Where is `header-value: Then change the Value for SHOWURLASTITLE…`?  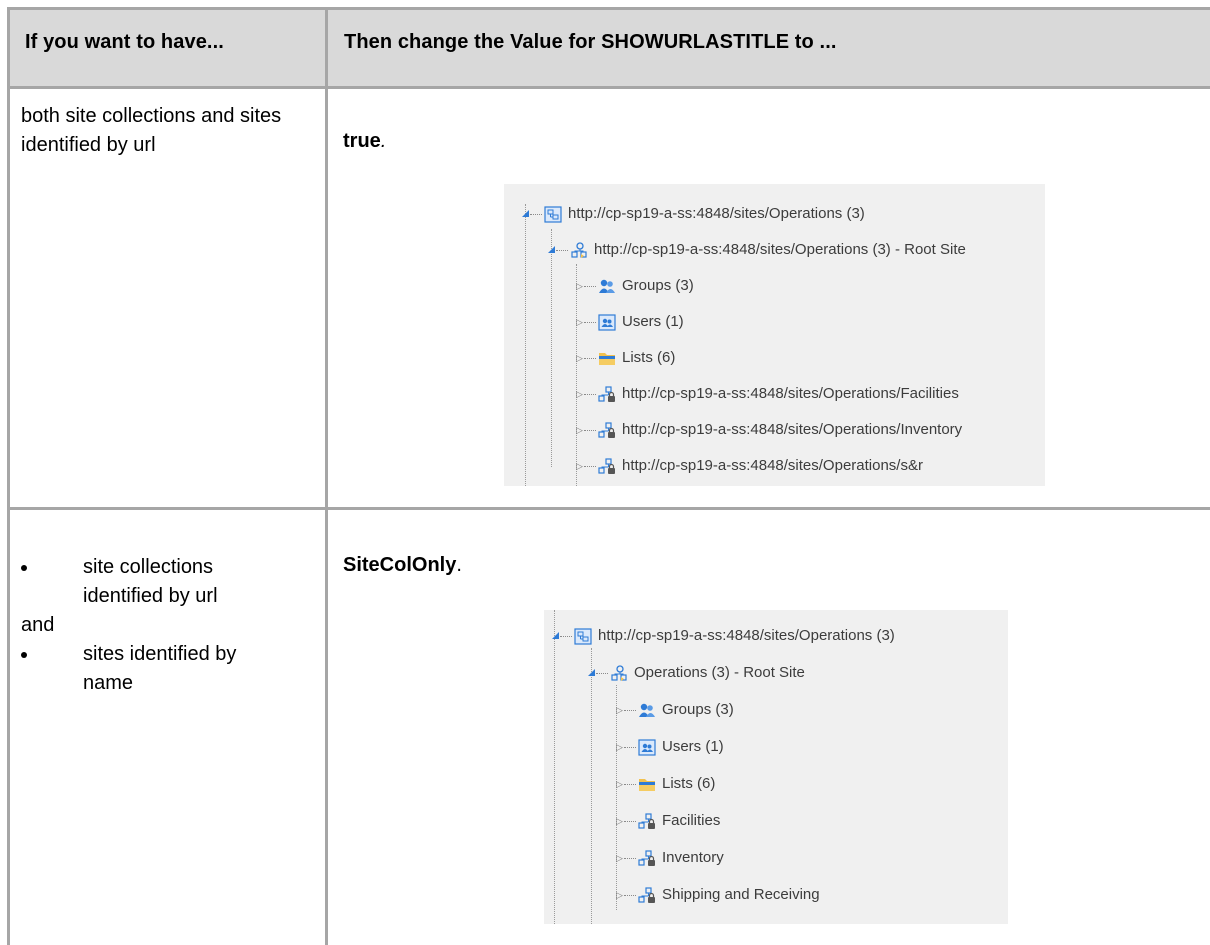
header-value: Then change the Value for SHOWURLASTITLE… is located at coordinates (590, 42).